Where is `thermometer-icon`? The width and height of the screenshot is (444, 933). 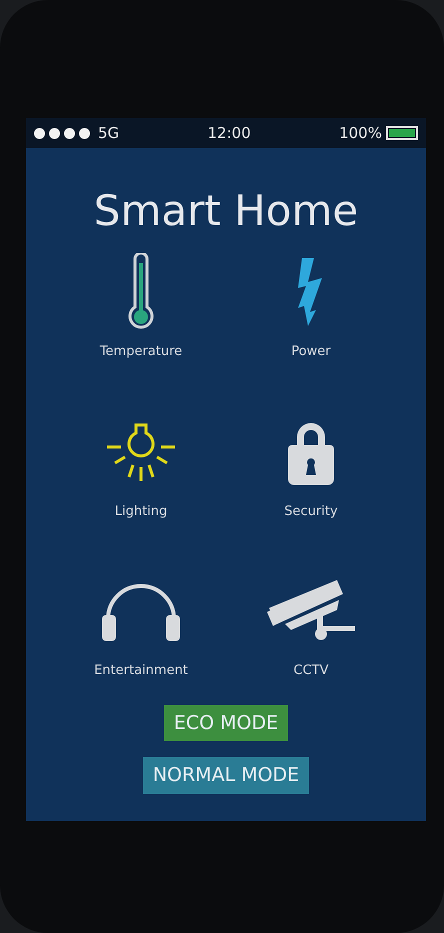
thermometer-icon is located at coordinates (141, 292).